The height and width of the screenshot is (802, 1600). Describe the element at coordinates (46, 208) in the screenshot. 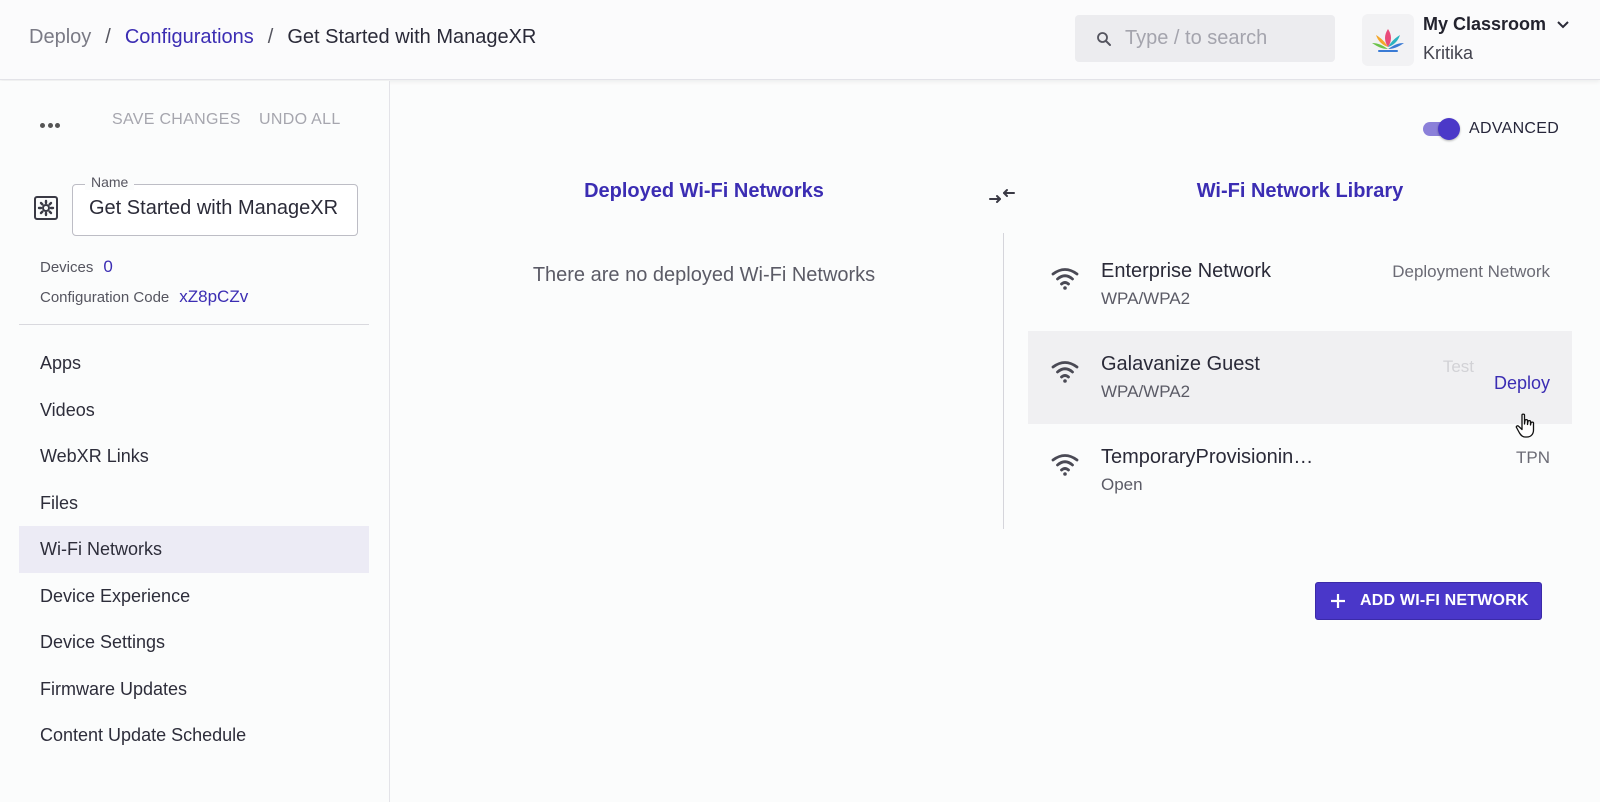

I see `settings-gear-icon` at that location.